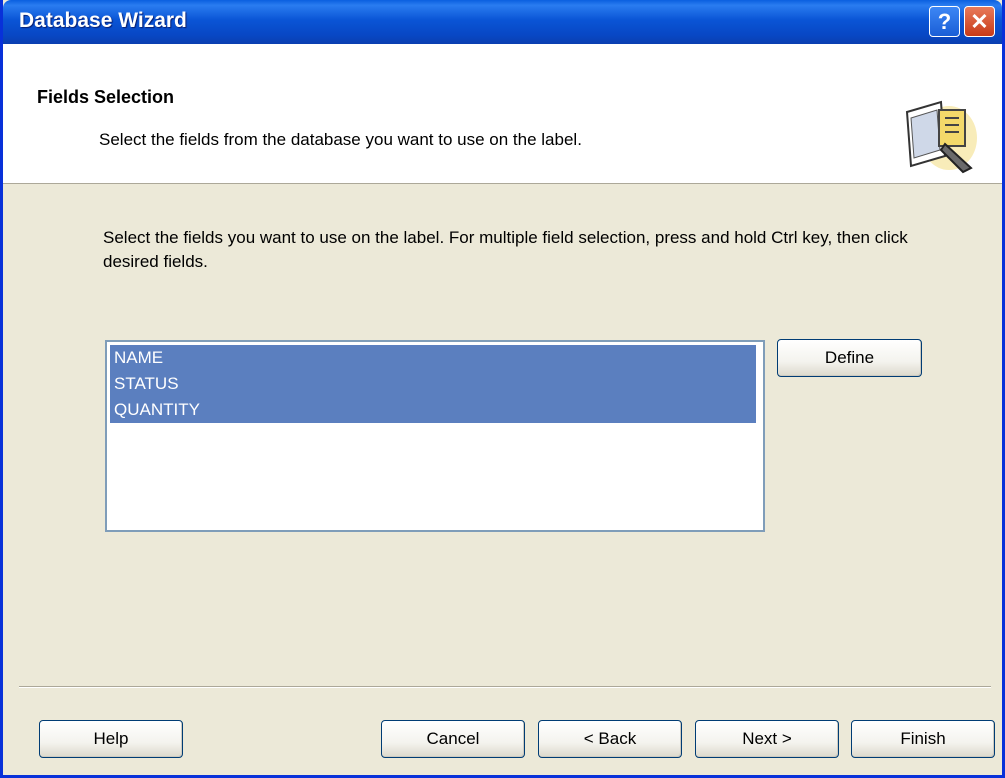 Image resolution: width=1005 pixels, height=778 pixels. What do you see at coordinates (111, 739) in the screenshot?
I see `help-button: Help` at bounding box center [111, 739].